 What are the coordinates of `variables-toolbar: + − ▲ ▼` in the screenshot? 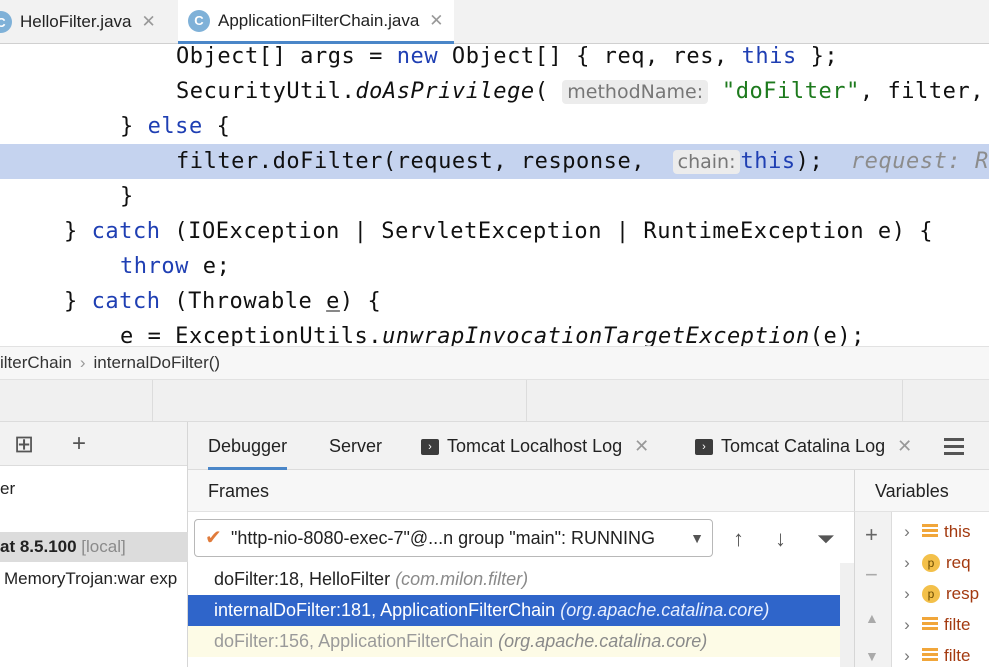 It's located at (873, 589).